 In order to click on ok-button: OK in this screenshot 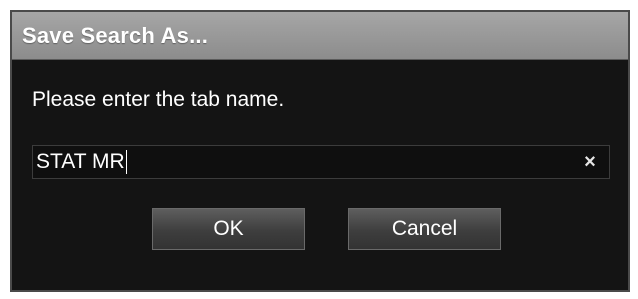, I will do `click(228, 229)`.